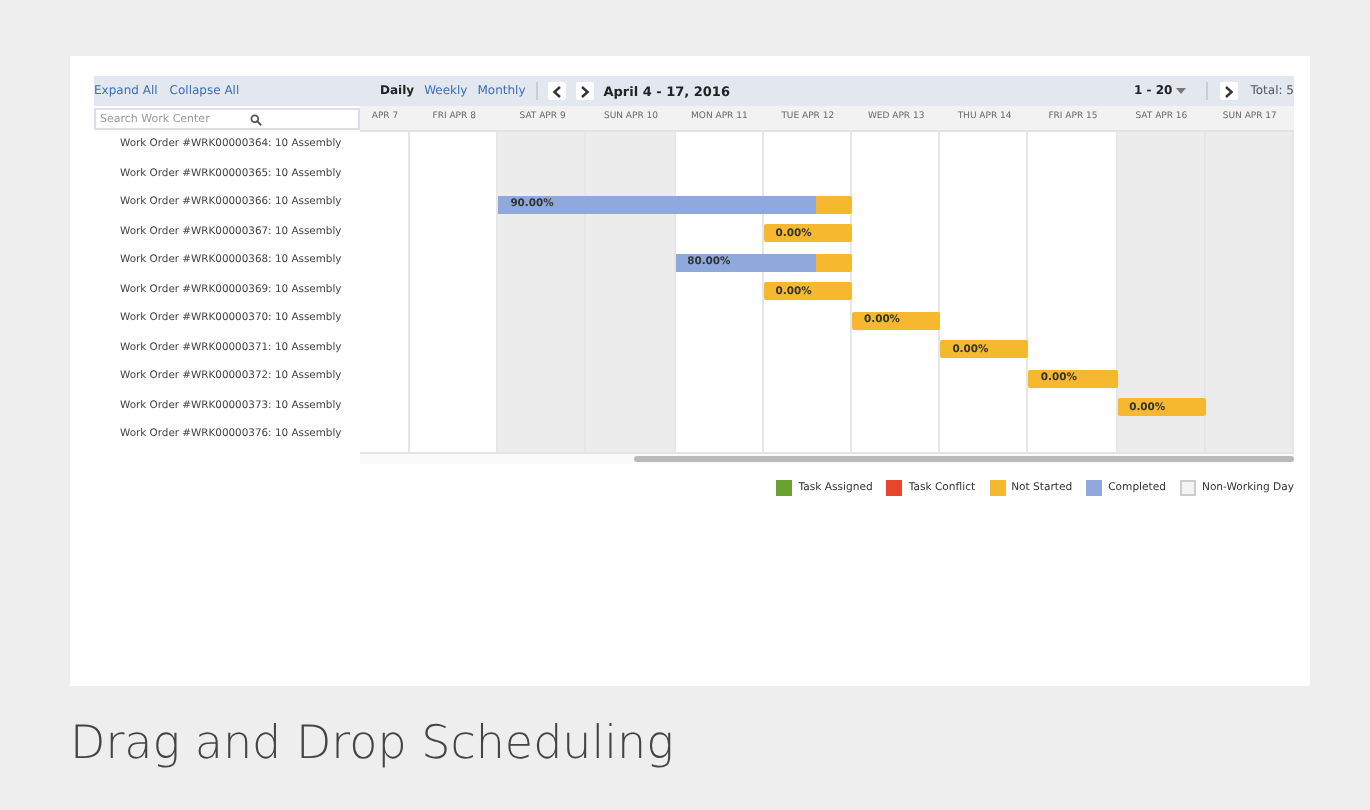  I want to click on next-page-button, so click(1229, 91).